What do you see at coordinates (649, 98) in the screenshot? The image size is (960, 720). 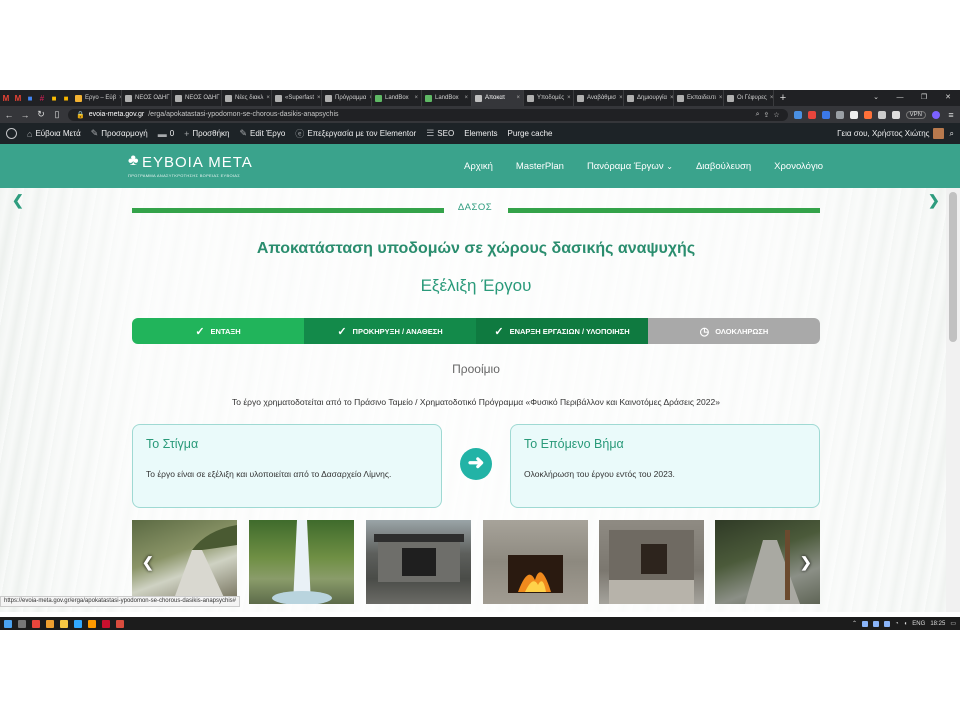 I see `browser-tab: Δημιουργία ×` at bounding box center [649, 98].